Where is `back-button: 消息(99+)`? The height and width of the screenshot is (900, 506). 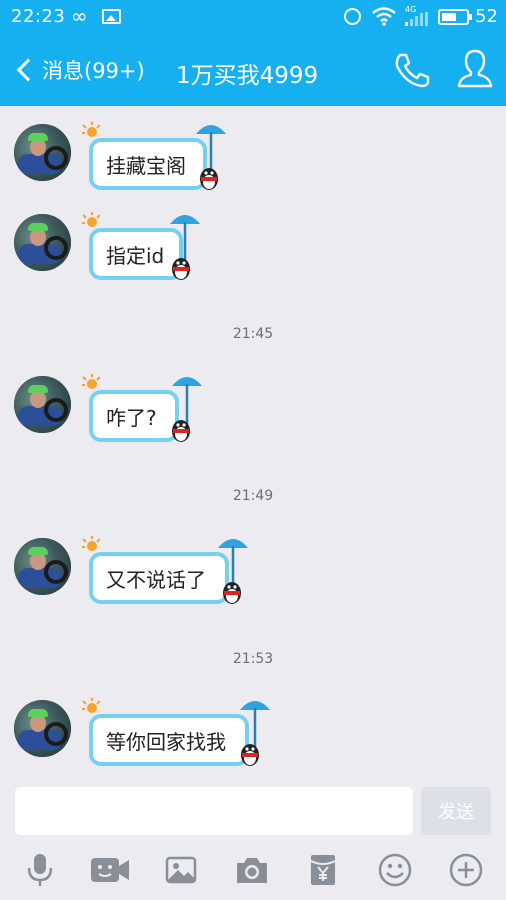 back-button: 消息(99+) is located at coordinates (78, 70).